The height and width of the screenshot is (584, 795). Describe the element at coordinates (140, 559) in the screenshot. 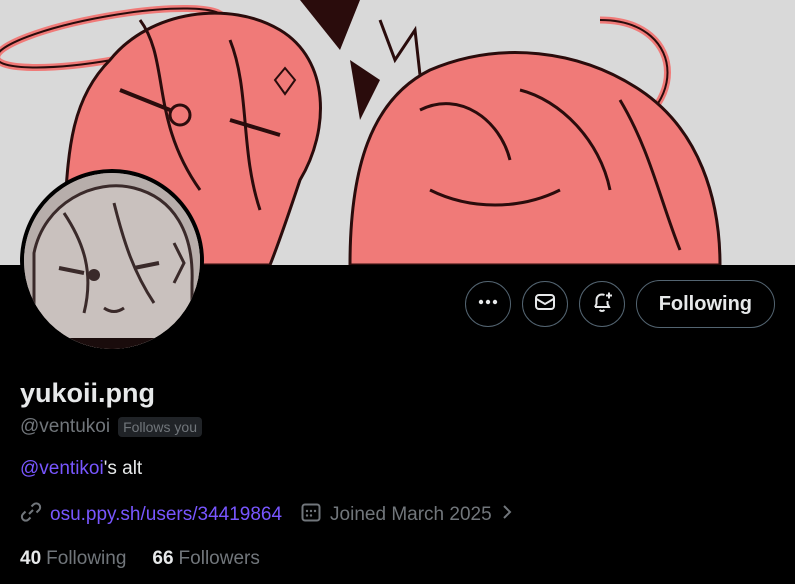

I see `profile-stats: 40 Following 66 Followers` at that location.